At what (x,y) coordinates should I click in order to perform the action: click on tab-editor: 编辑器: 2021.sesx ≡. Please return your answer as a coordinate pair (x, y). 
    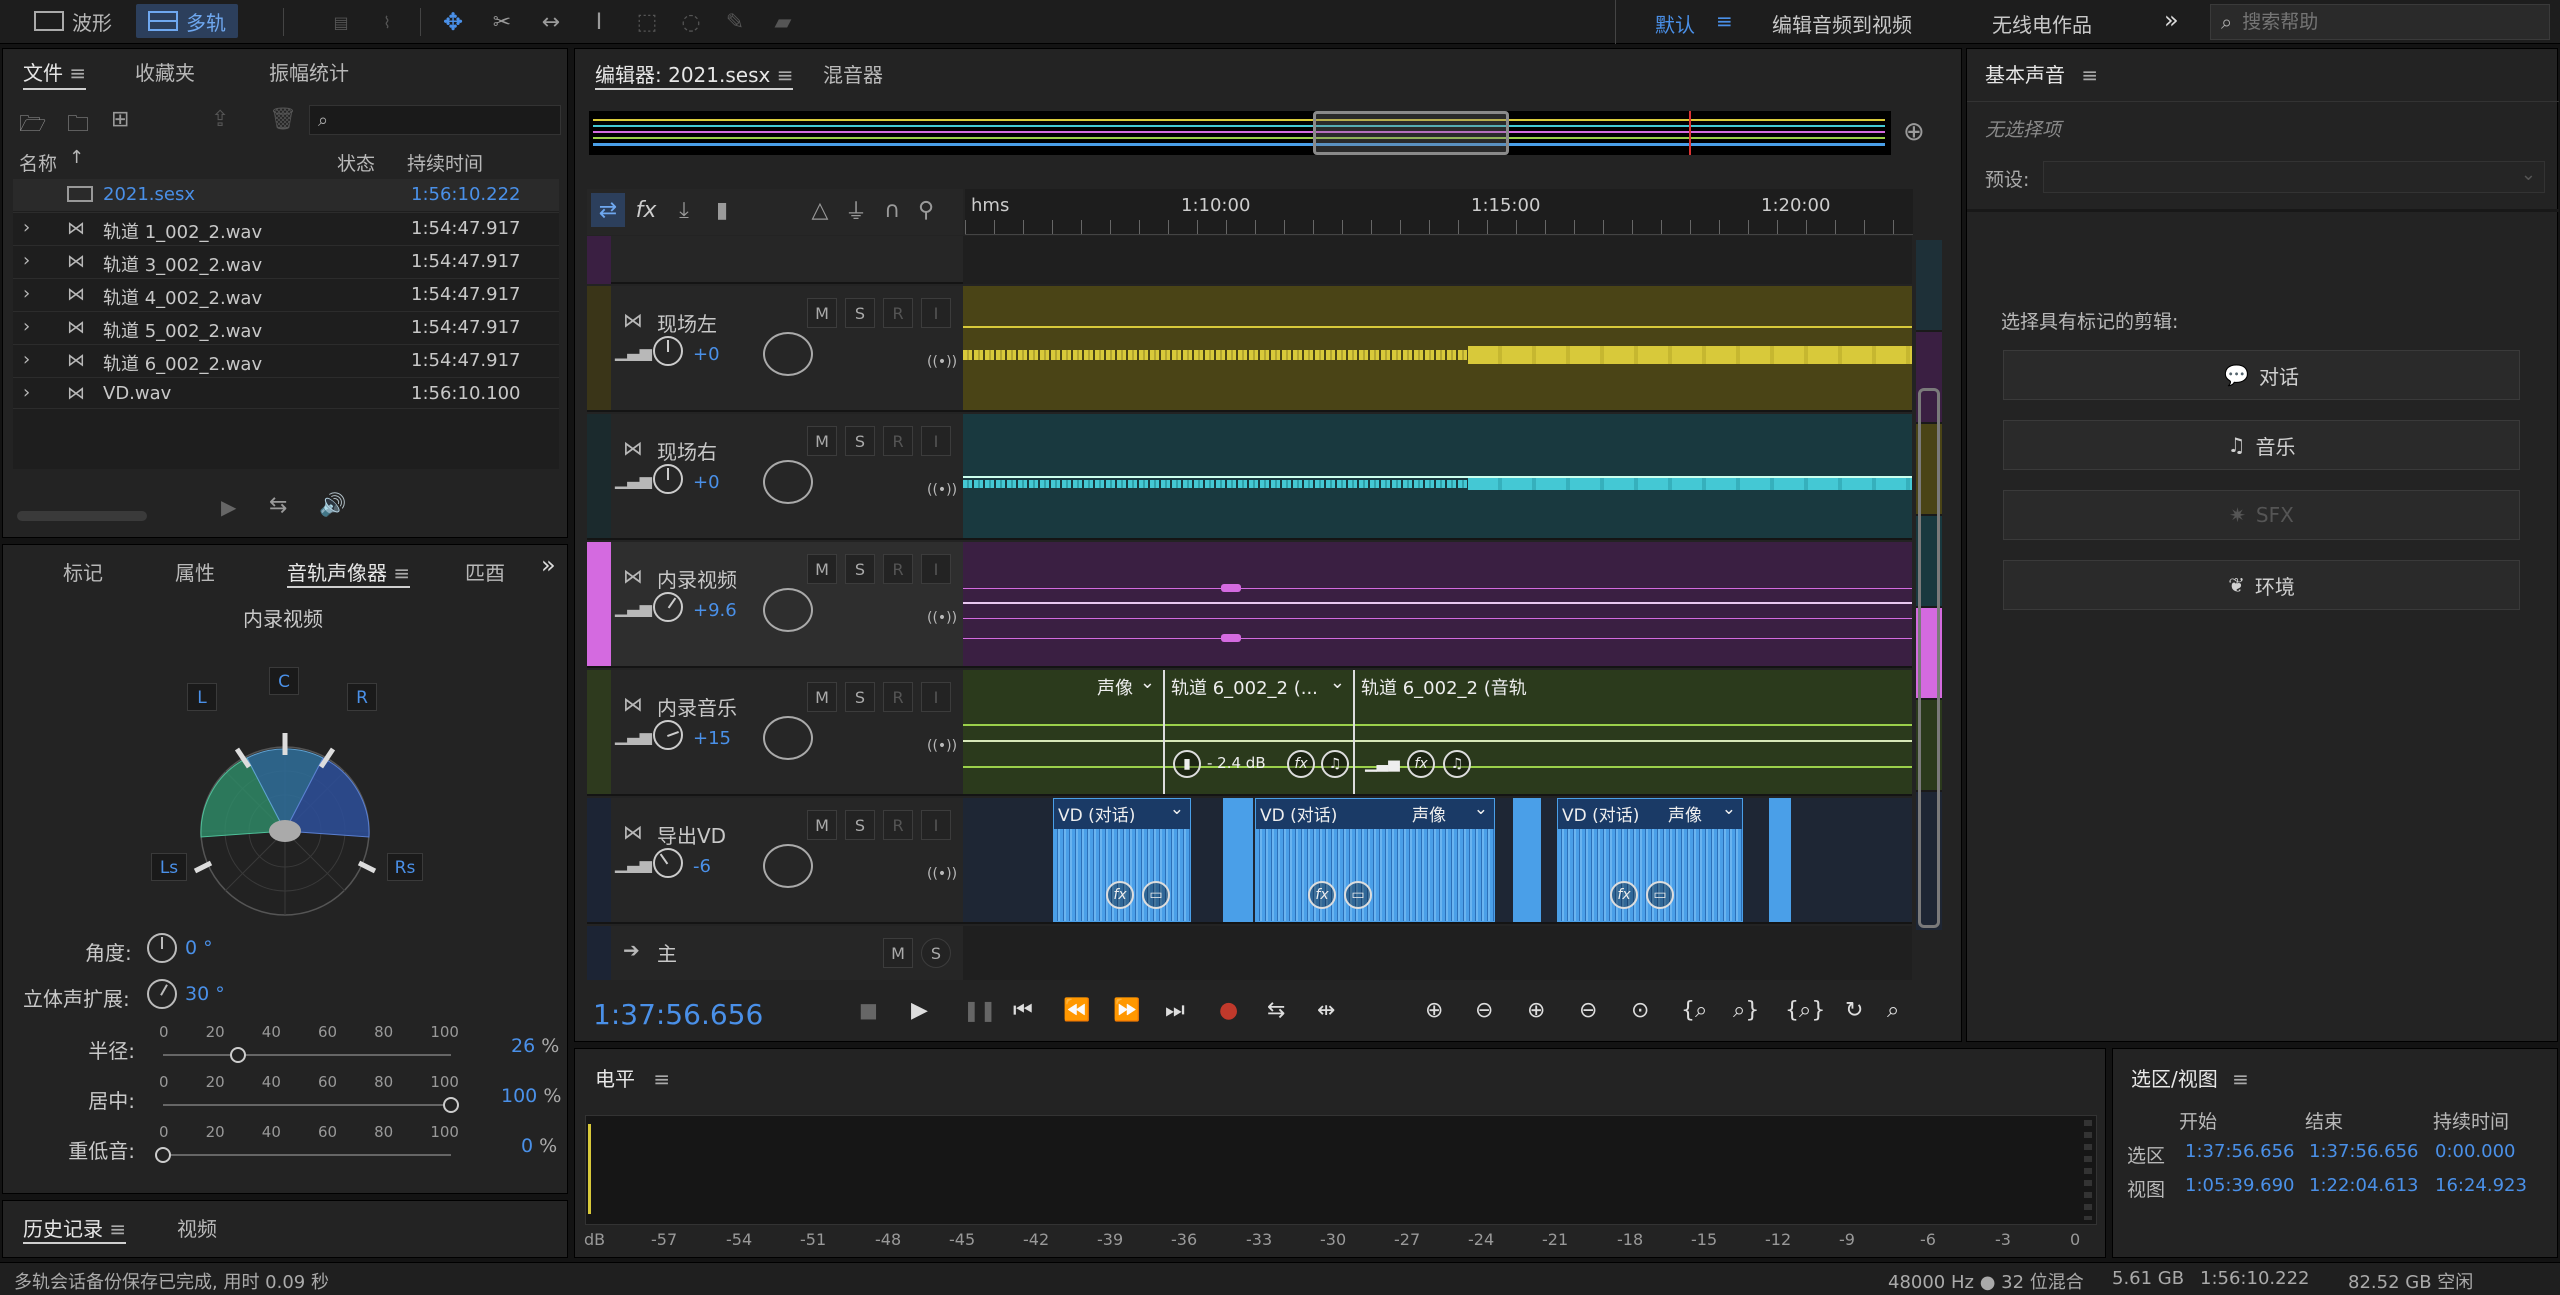
    Looking at the image, I should click on (694, 74).